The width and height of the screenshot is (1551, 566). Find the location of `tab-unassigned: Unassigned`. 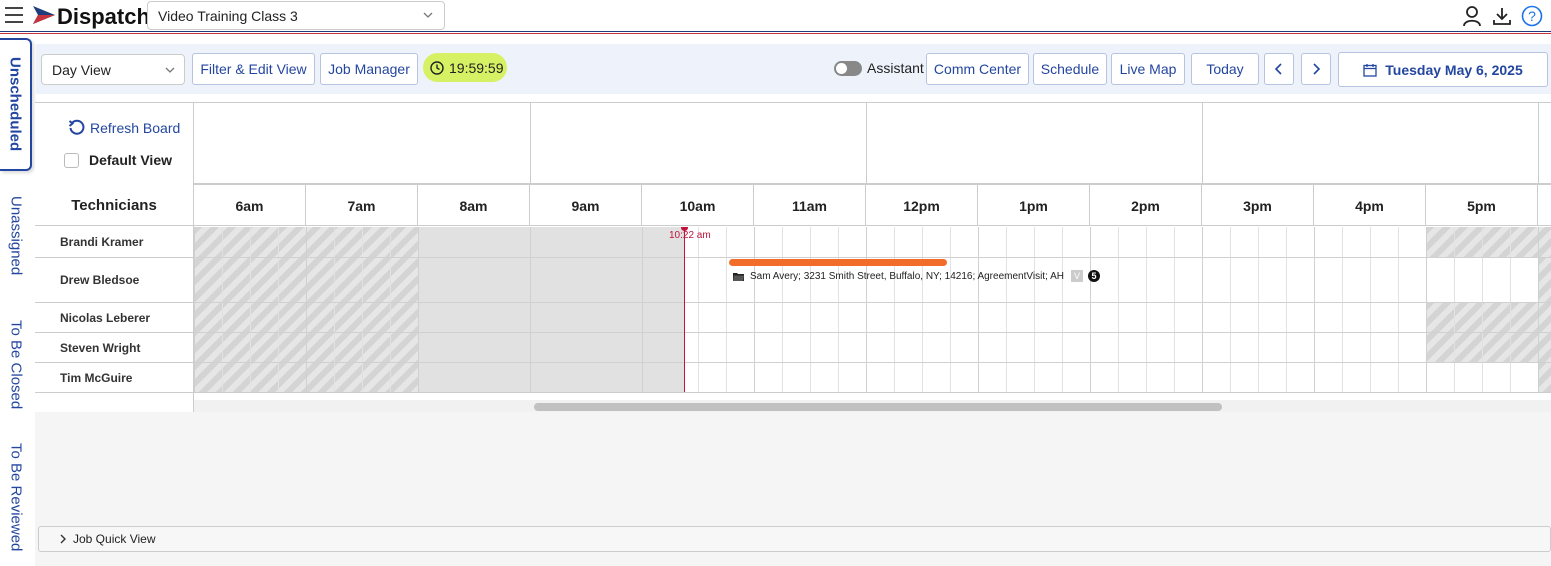

tab-unassigned: Unassigned is located at coordinates (16, 236).